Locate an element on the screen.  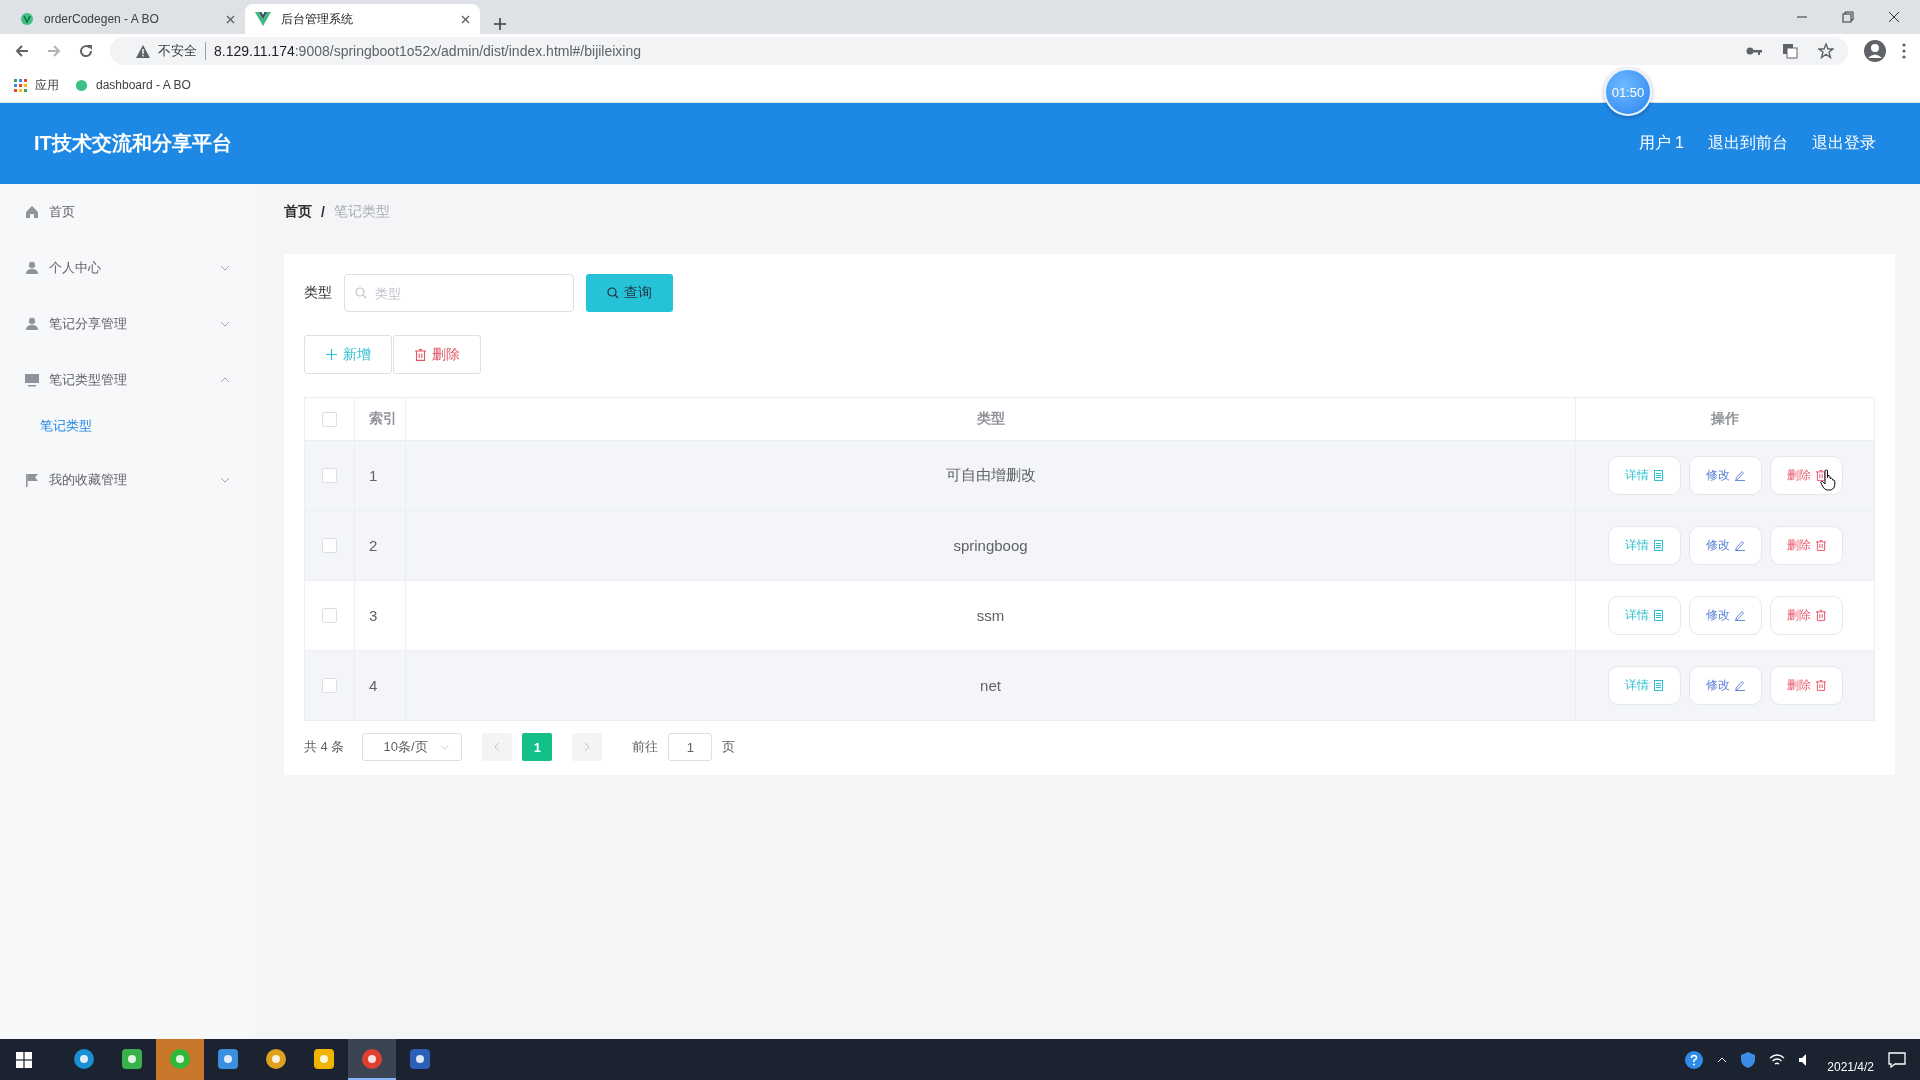
chevron-left-icon is located at coordinates (497, 747).